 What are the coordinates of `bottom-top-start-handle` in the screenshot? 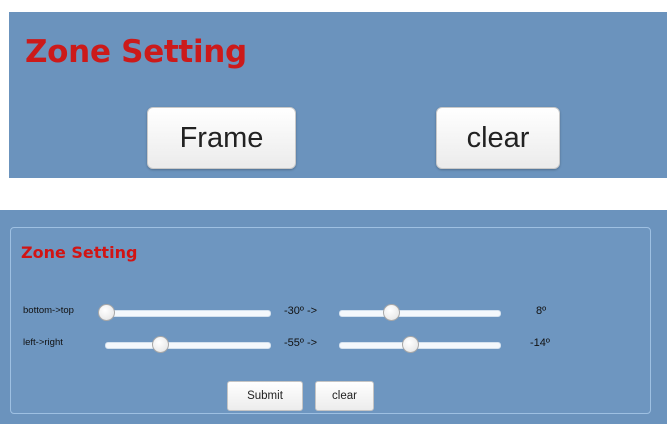 It's located at (106, 312).